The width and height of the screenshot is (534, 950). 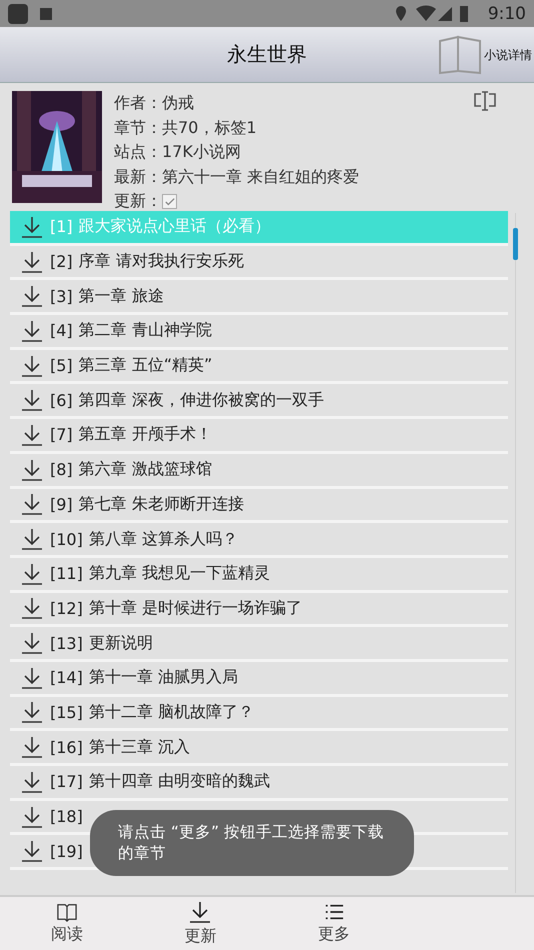 What do you see at coordinates (120, 643) in the screenshot?
I see `chapter-title: 更新说明` at bounding box center [120, 643].